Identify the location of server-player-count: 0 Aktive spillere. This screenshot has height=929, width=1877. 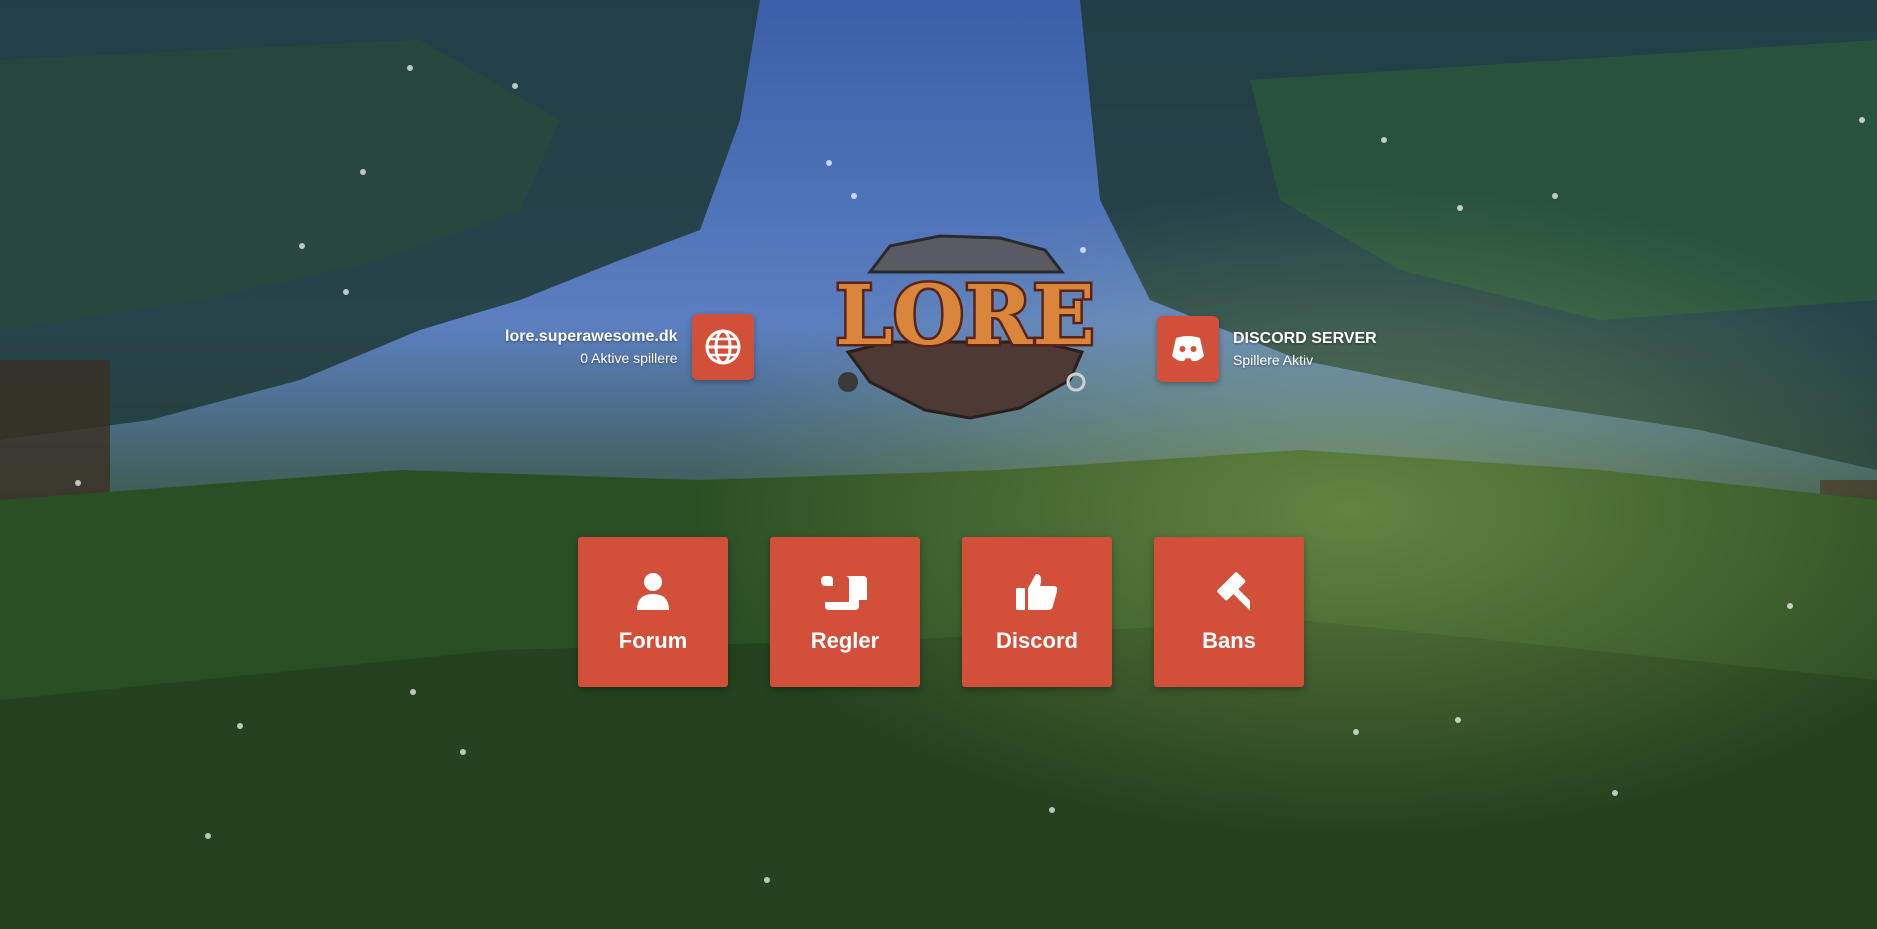
(629, 358).